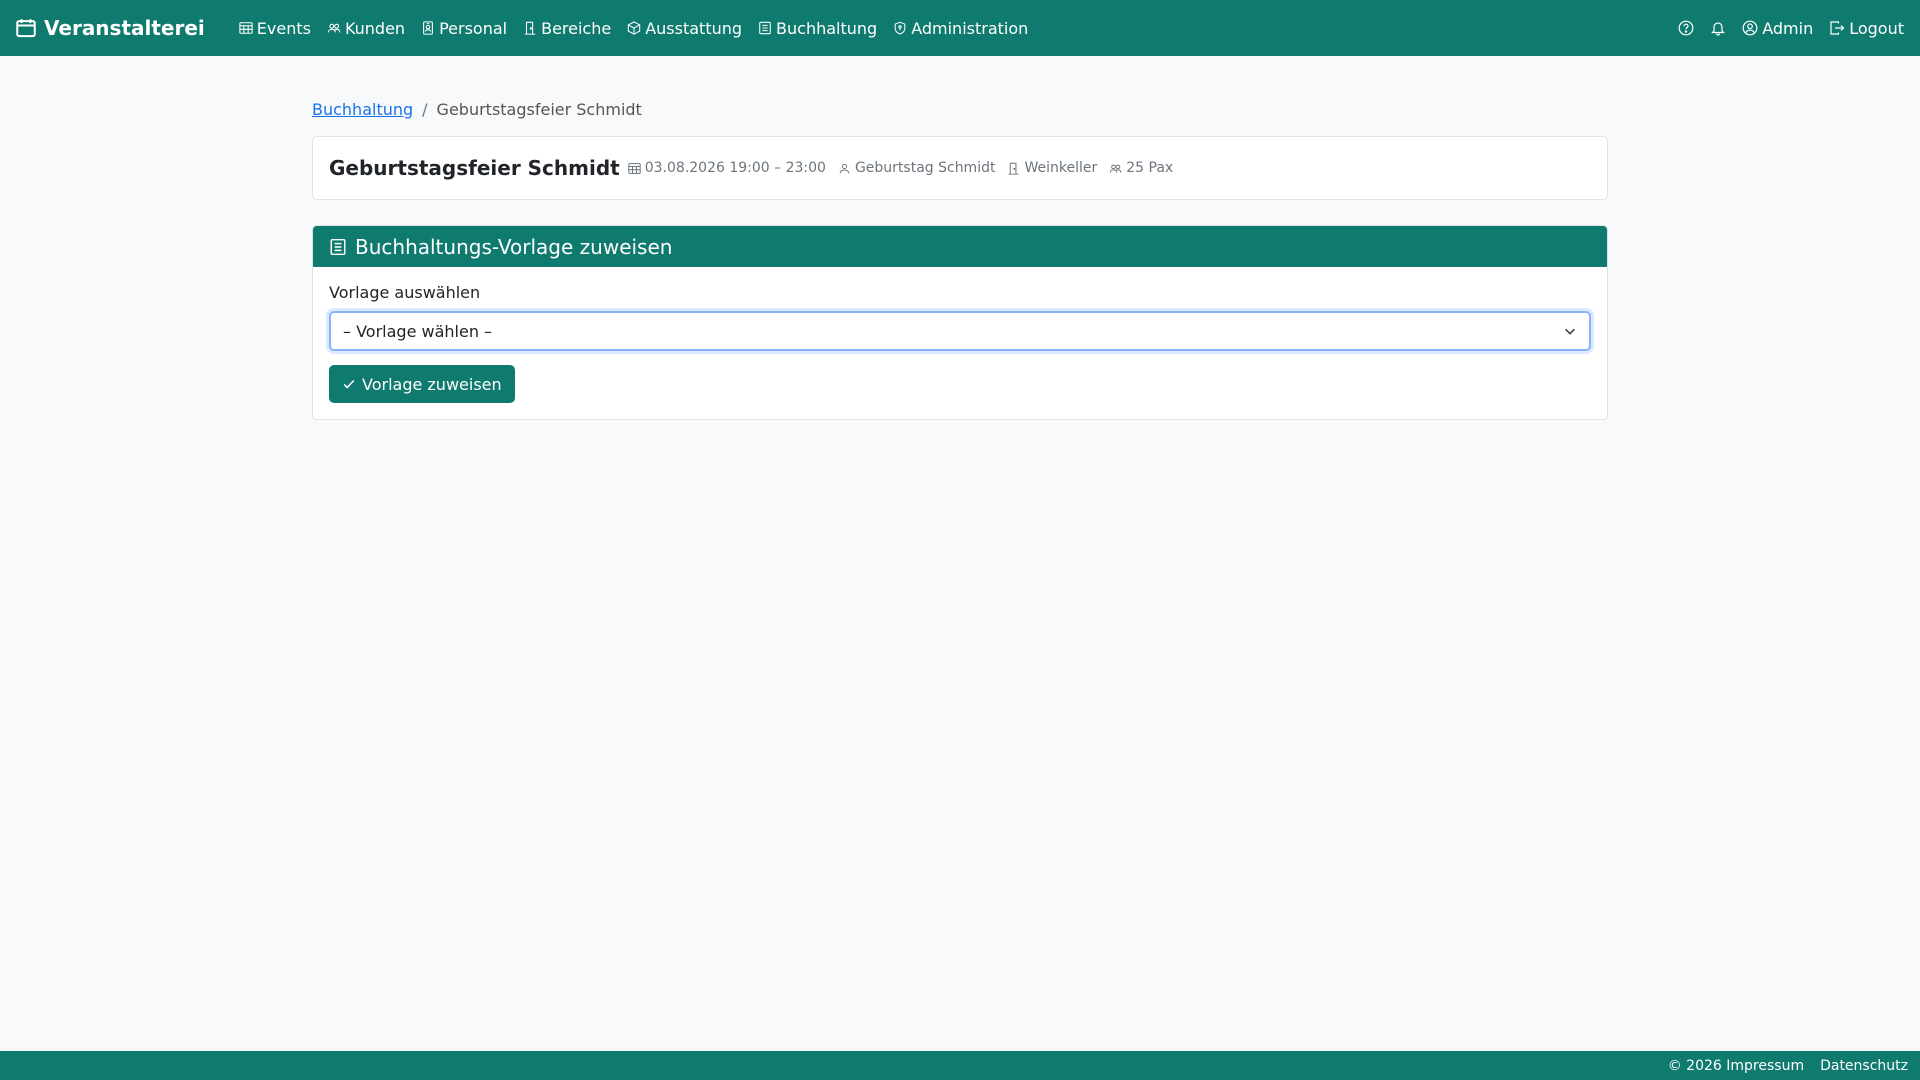 The width and height of the screenshot is (1920, 1080). I want to click on nav-item-bereiche: Bereiche, so click(567, 28).